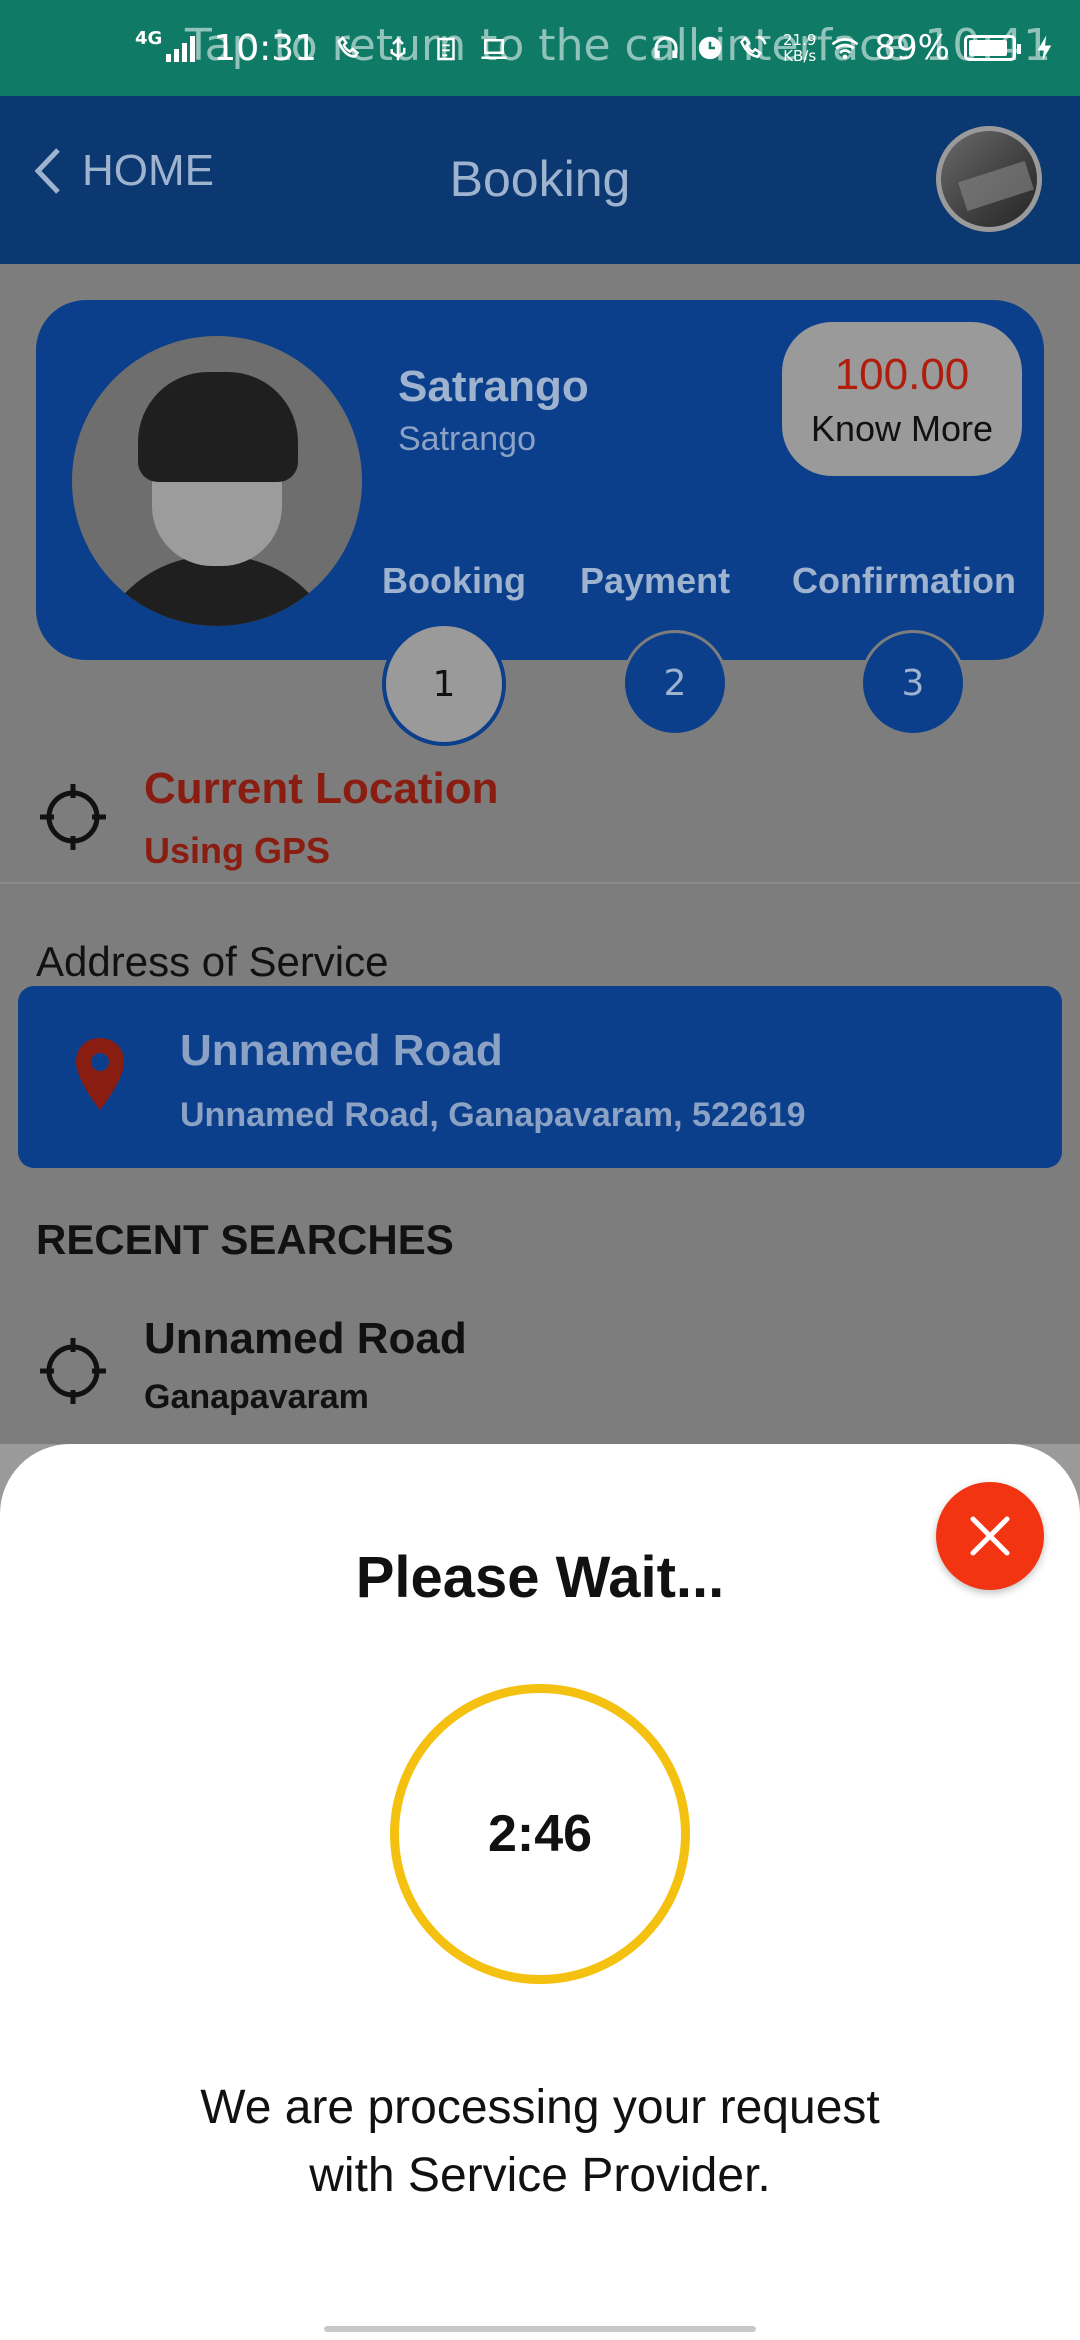  Describe the element at coordinates (675, 683) in the screenshot. I see `step-2-circle: 2` at that location.